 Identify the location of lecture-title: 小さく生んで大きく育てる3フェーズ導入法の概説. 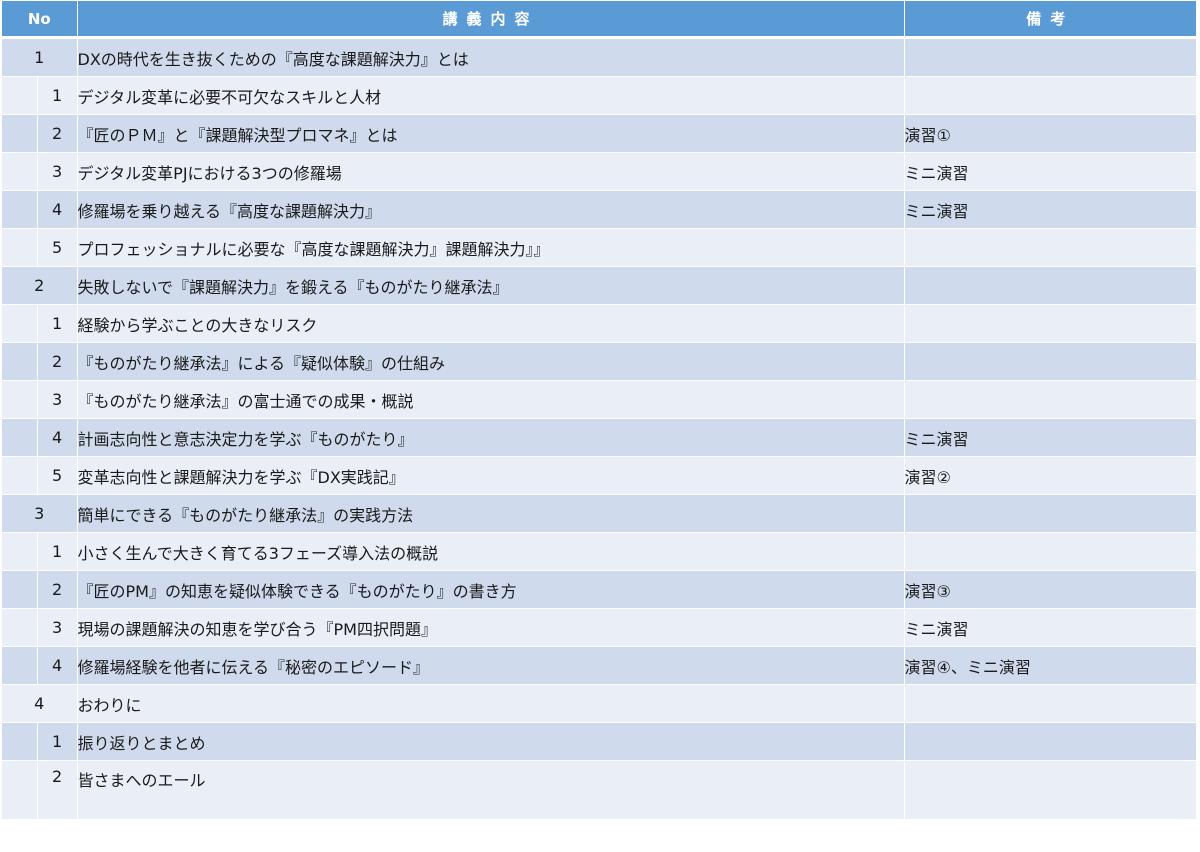
(491, 551).